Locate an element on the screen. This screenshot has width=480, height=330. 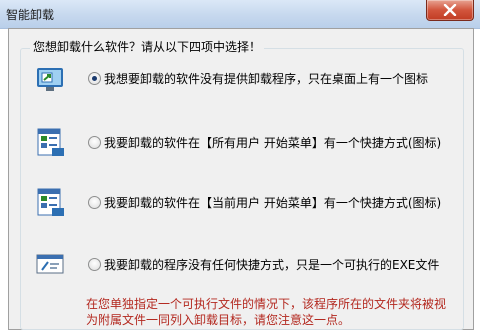
question-label: 您想卸载什么软件？请从以下四项中选择！ is located at coordinates (147, 46).